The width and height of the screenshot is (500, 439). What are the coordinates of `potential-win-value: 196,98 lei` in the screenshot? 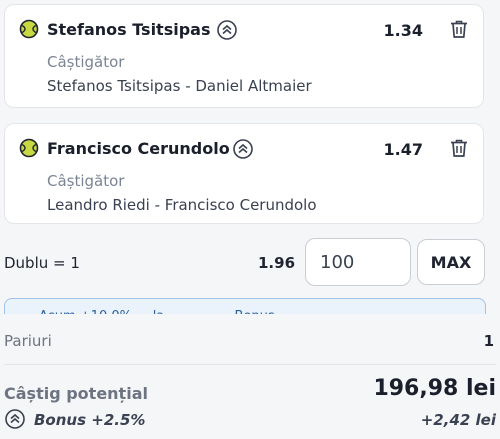 It's located at (434, 388).